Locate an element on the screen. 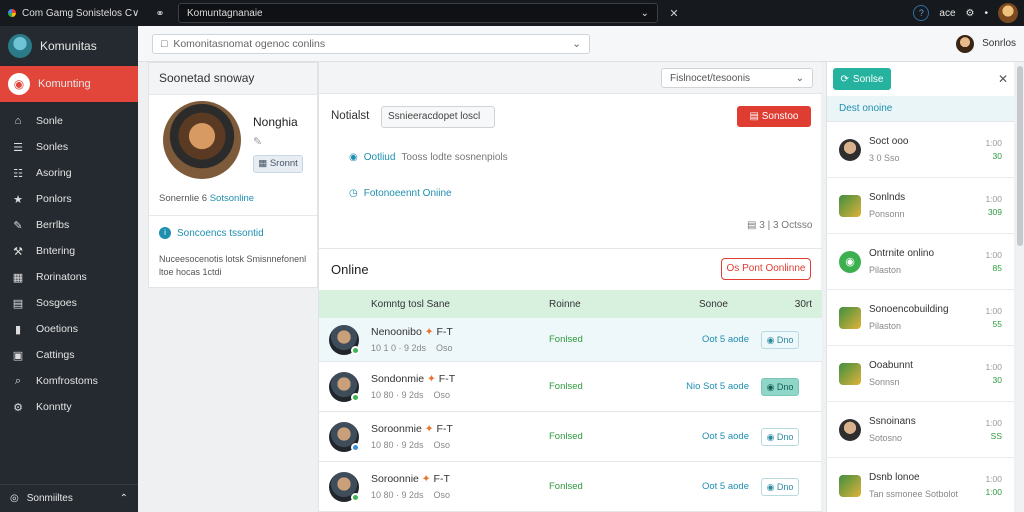  chevron-up-icon: ⌃ is located at coordinates (124, 498).